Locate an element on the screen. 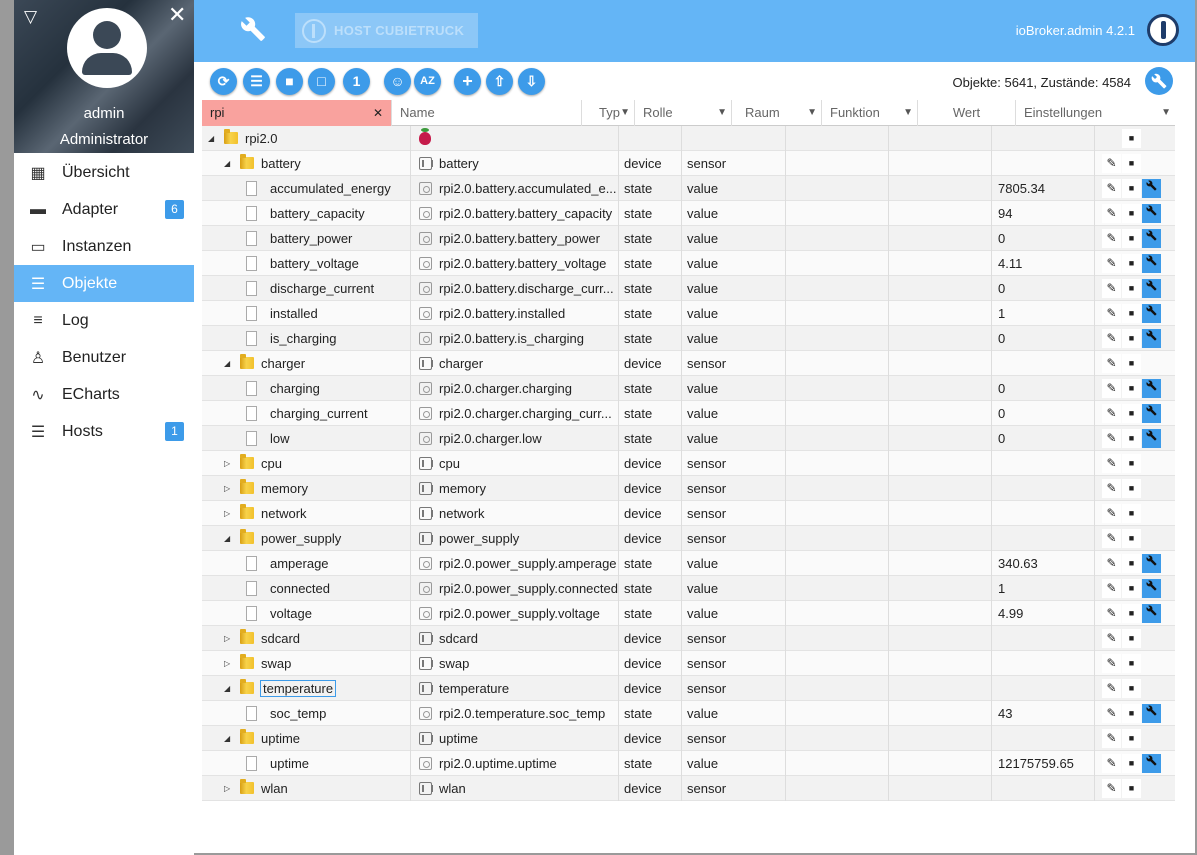 The image size is (1197, 855). sidebar-item-log: ≡ Log is located at coordinates (104, 320).